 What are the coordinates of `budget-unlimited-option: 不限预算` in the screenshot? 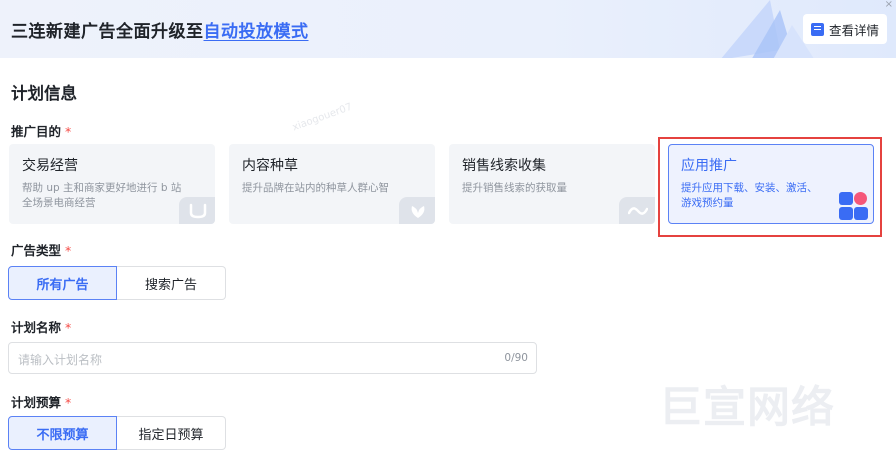 It's located at (62, 433).